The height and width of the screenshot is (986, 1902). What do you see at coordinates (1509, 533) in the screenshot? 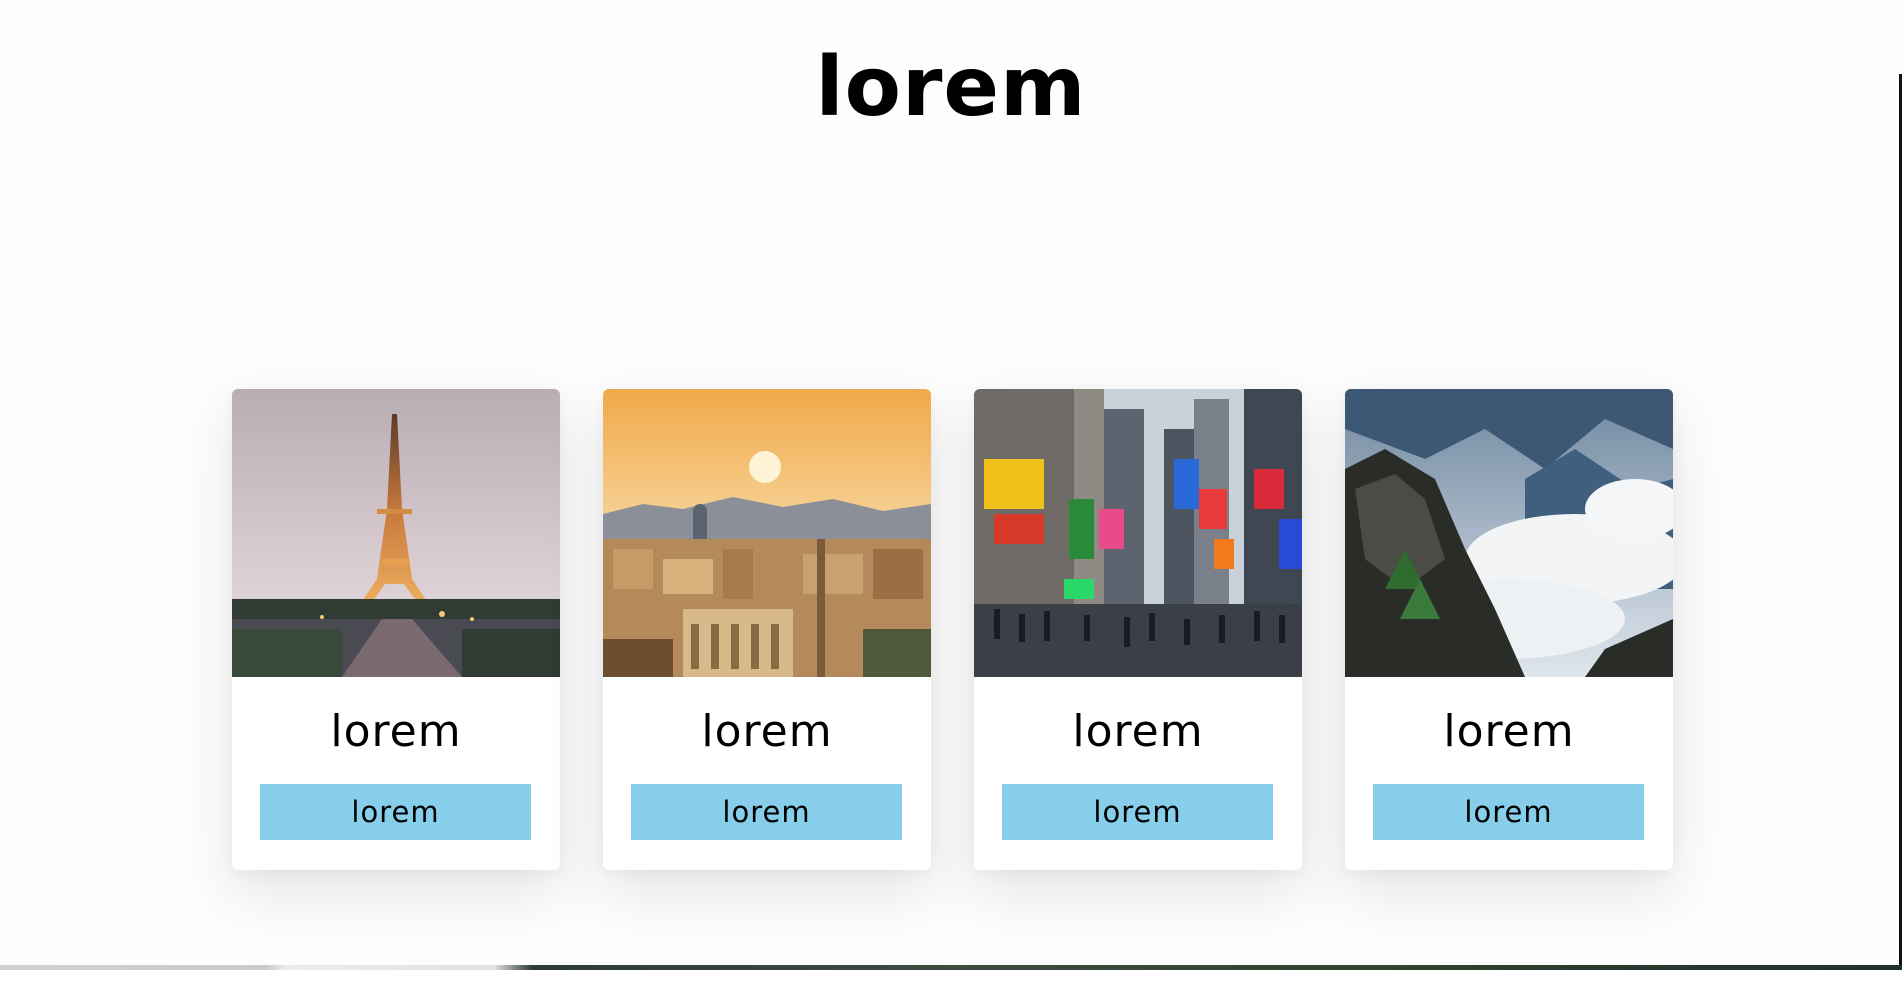
I see `misty-mountains-photo` at bounding box center [1509, 533].